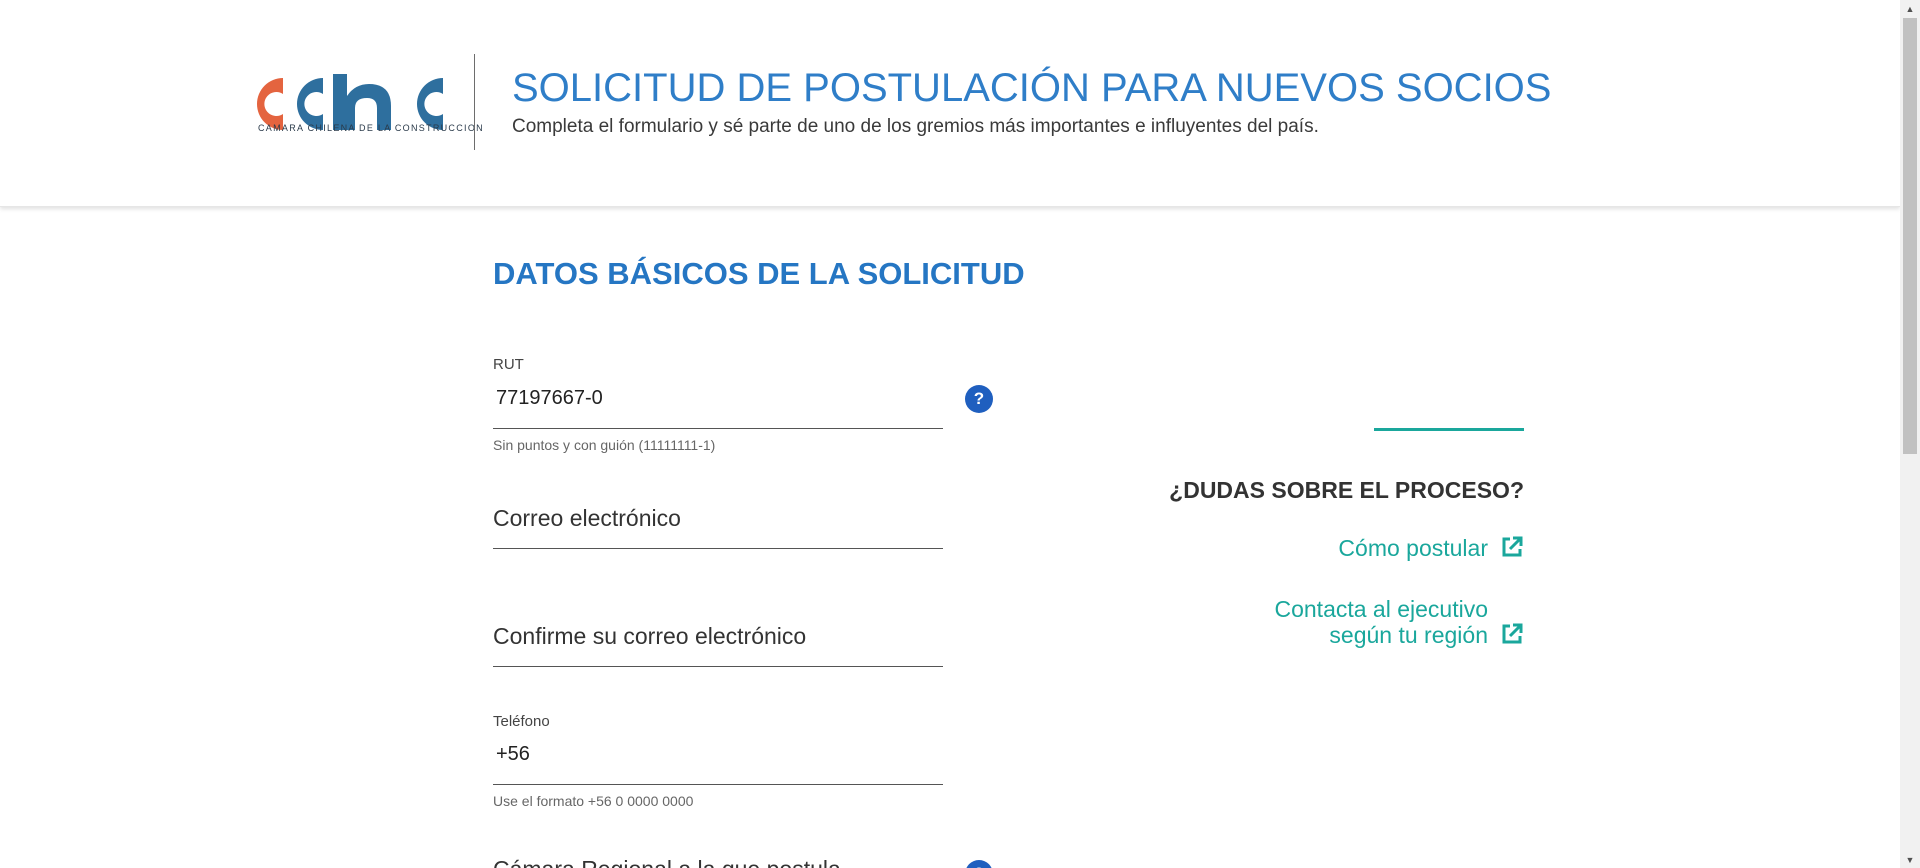 The width and height of the screenshot is (1920, 868). I want to click on rut-hint: Sin puntos y con guión (11111111-1), so click(604, 445).